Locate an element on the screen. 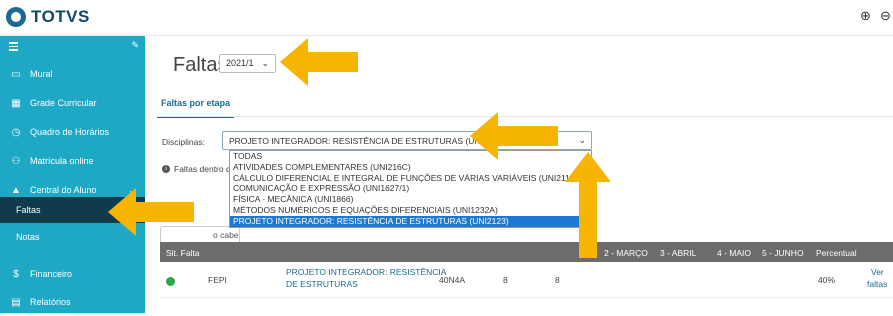 Image resolution: width=893 pixels, height=316 pixels. info-icon: i is located at coordinates (166, 169).